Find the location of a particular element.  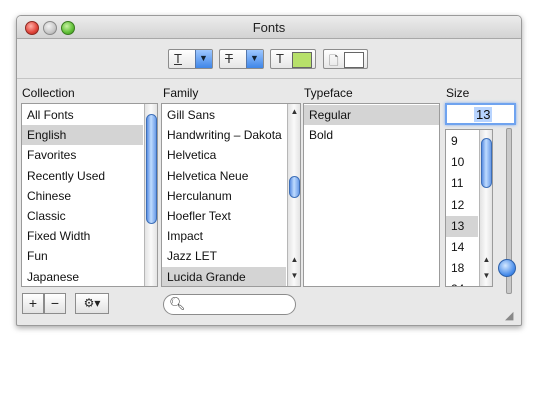

strikethrough-dropdown-arrow: ▼ is located at coordinates (254, 59).